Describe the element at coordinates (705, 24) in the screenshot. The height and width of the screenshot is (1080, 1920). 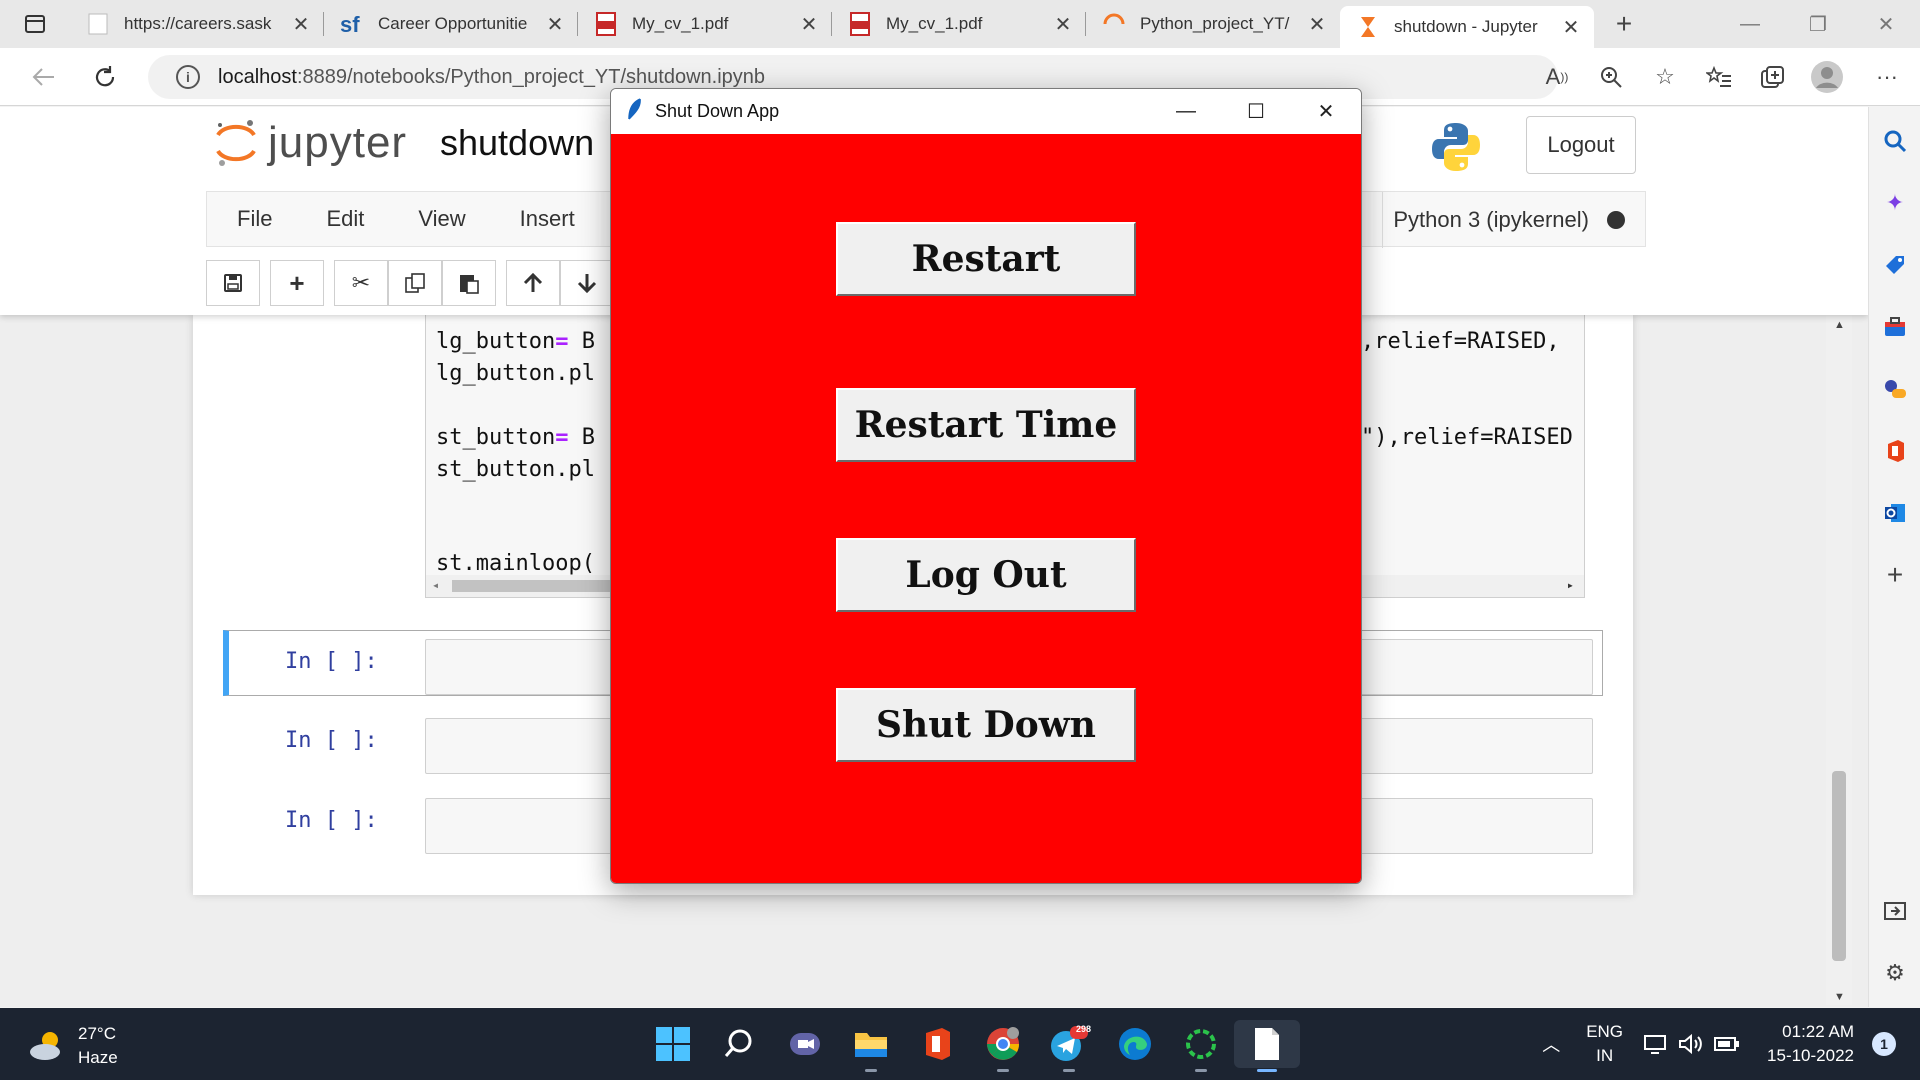
I see `browser-tab-cv-pdf-1: My_cv_1.pdf ✕` at that location.